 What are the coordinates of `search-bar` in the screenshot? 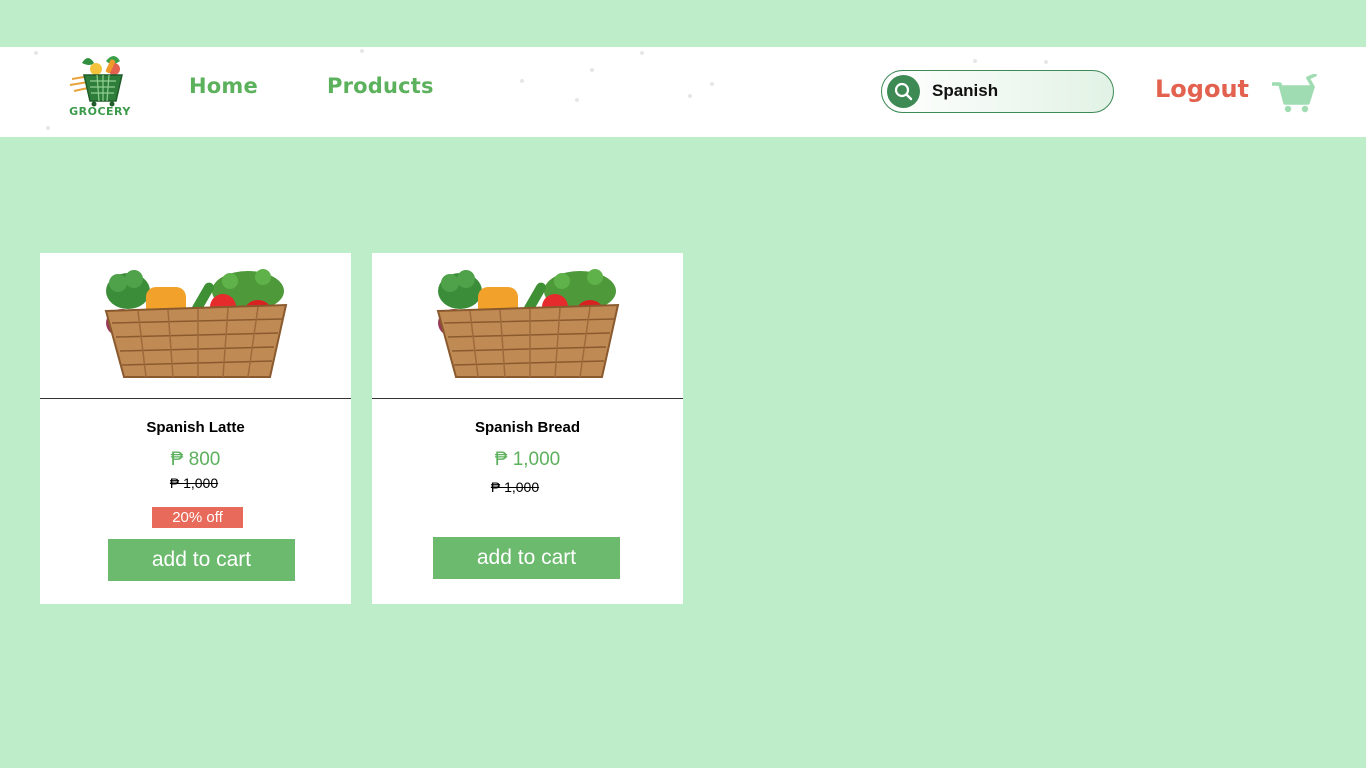 It's located at (997, 91).